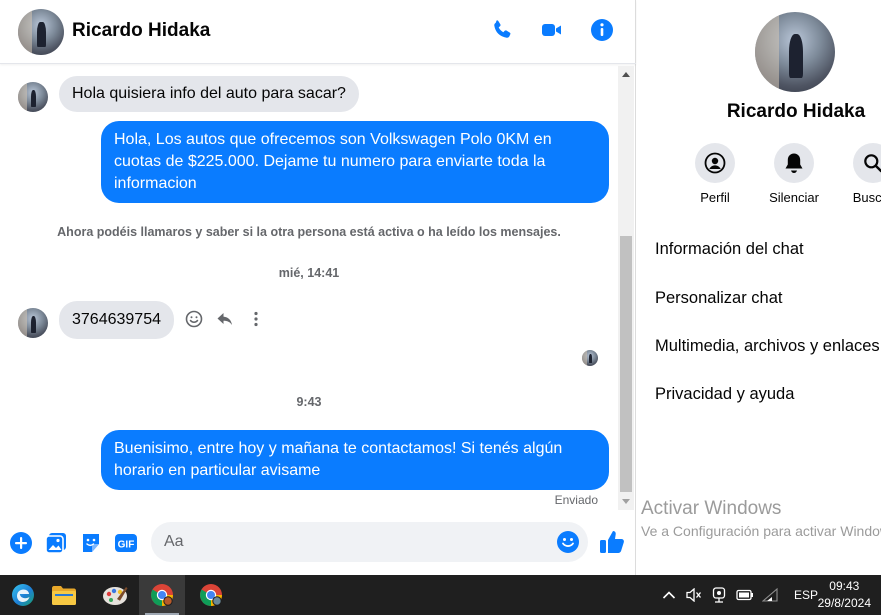 Image resolution: width=881 pixels, height=615 pixels. Describe the element at coordinates (626, 74) in the screenshot. I see `scroll-up-arrow` at that location.